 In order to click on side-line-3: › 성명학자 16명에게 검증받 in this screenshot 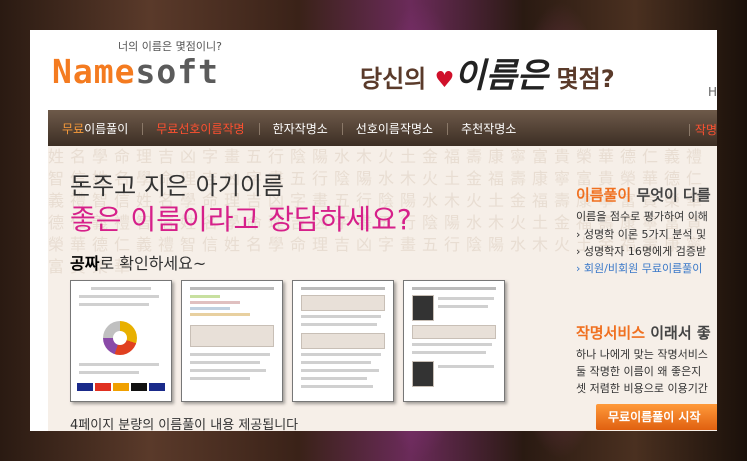, I will do `click(641, 251)`.